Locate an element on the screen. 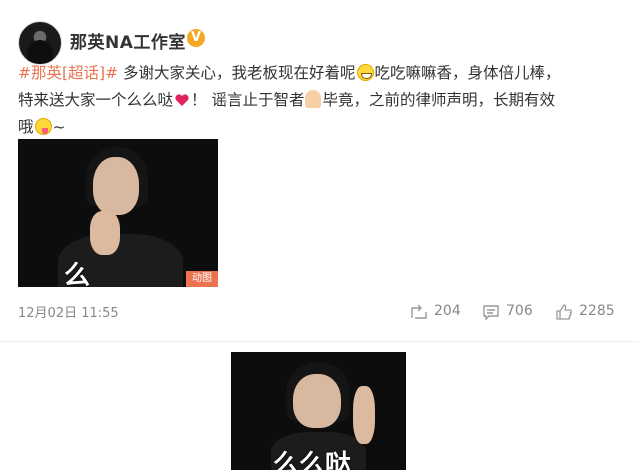 The height and width of the screenshot is (470, 638). author-avatar is located at coordinates (40, 43).